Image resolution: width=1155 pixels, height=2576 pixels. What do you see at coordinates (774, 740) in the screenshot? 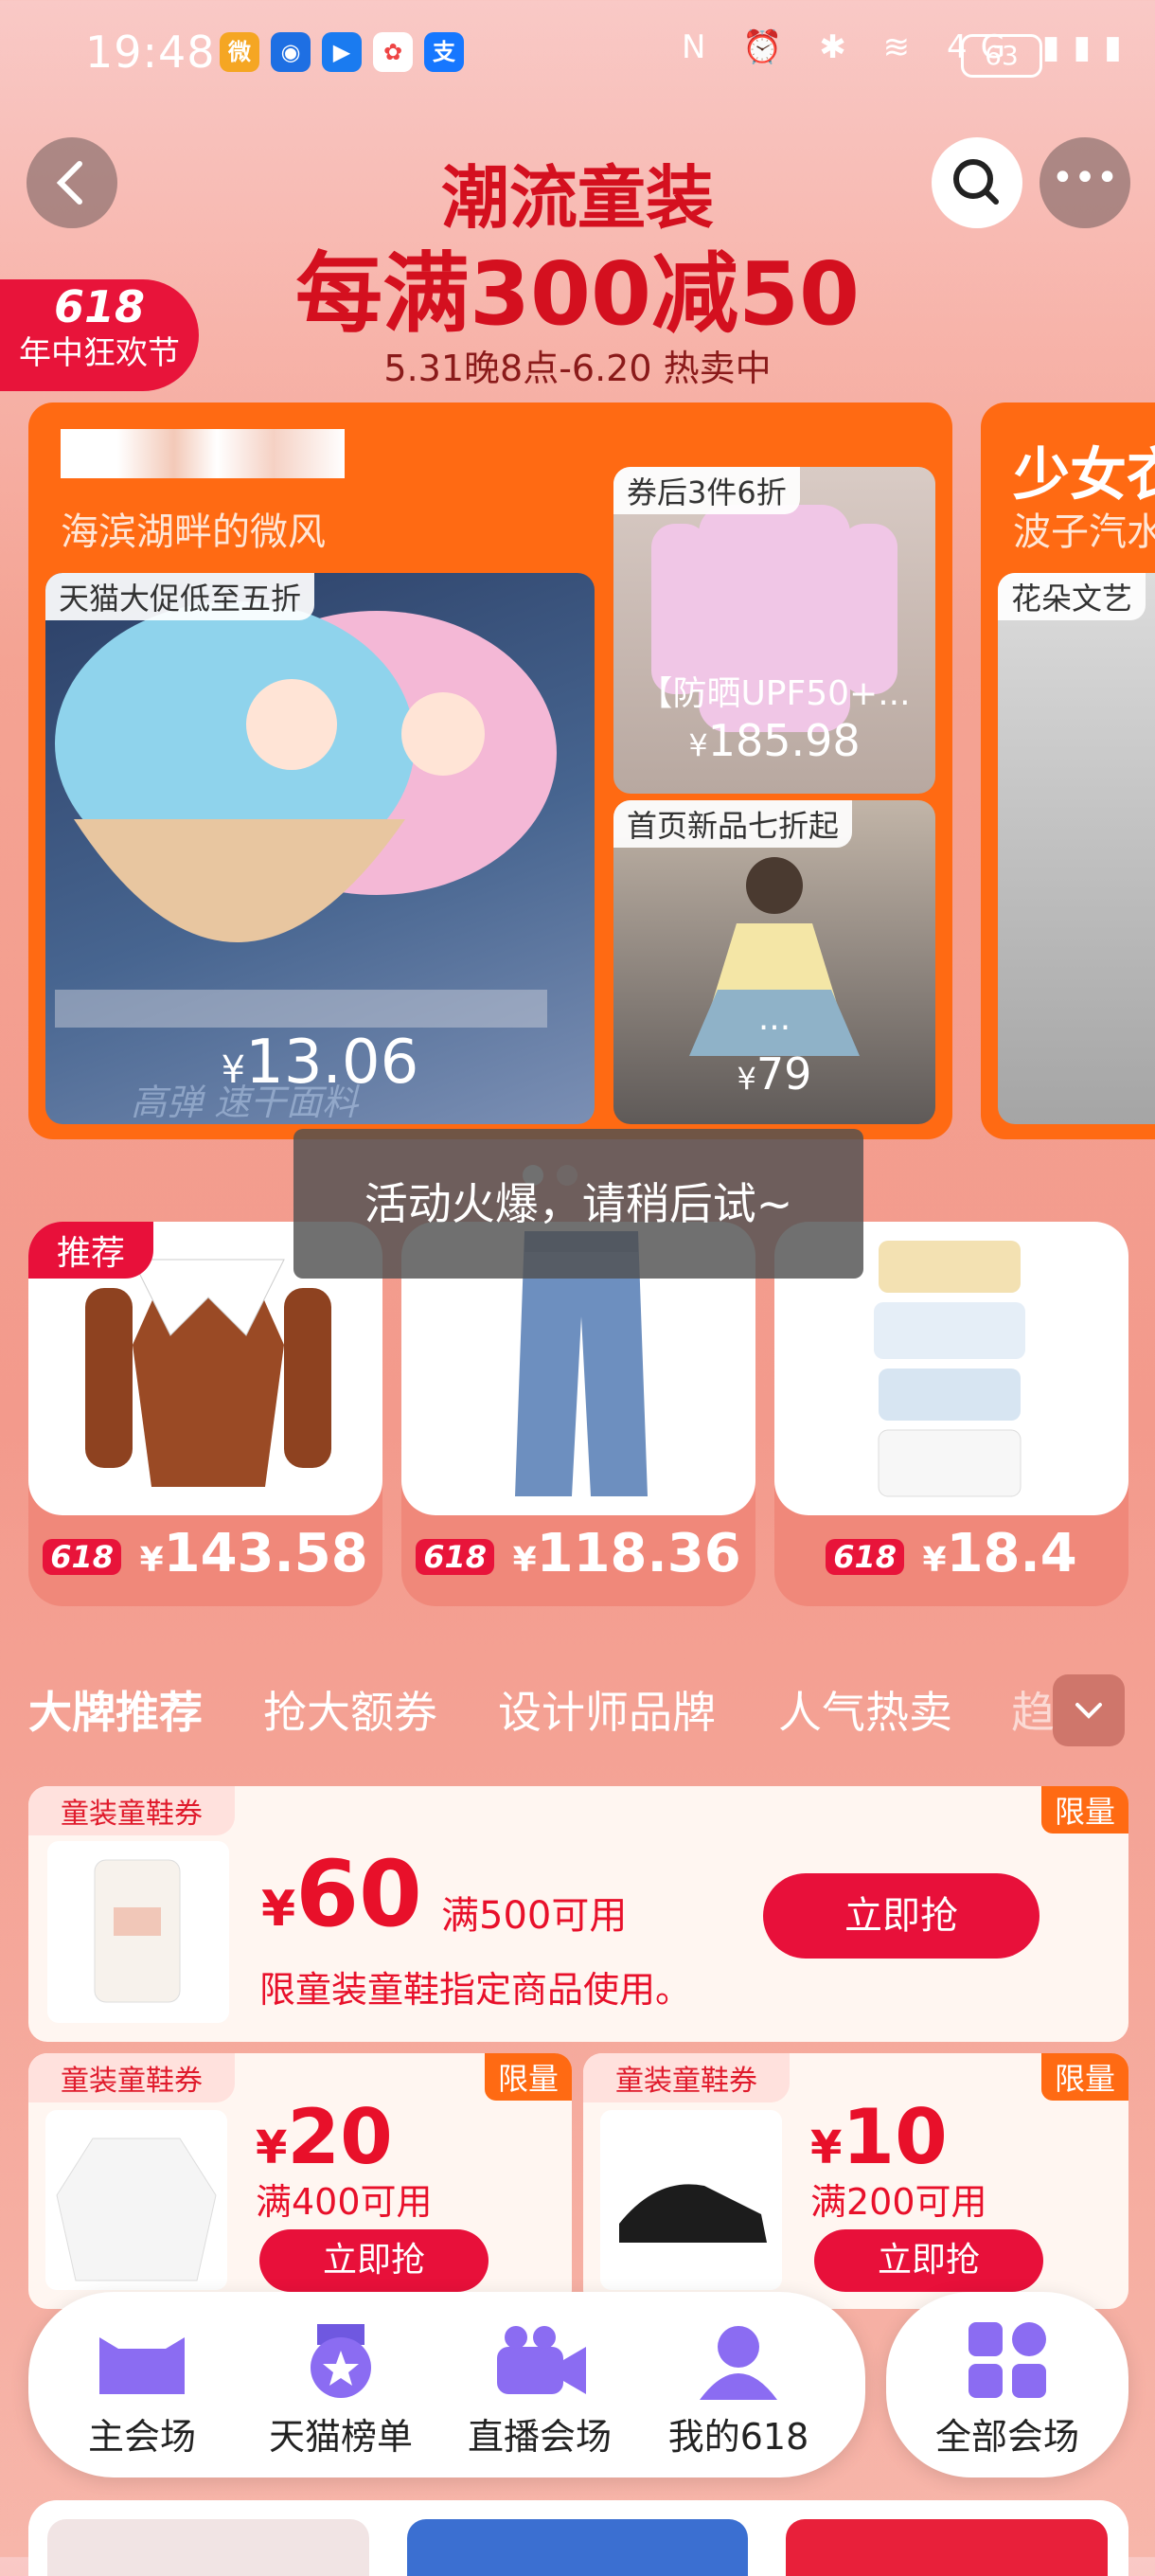
I see `side-product-price: ¥185.98` at bounding box center [774, 740].